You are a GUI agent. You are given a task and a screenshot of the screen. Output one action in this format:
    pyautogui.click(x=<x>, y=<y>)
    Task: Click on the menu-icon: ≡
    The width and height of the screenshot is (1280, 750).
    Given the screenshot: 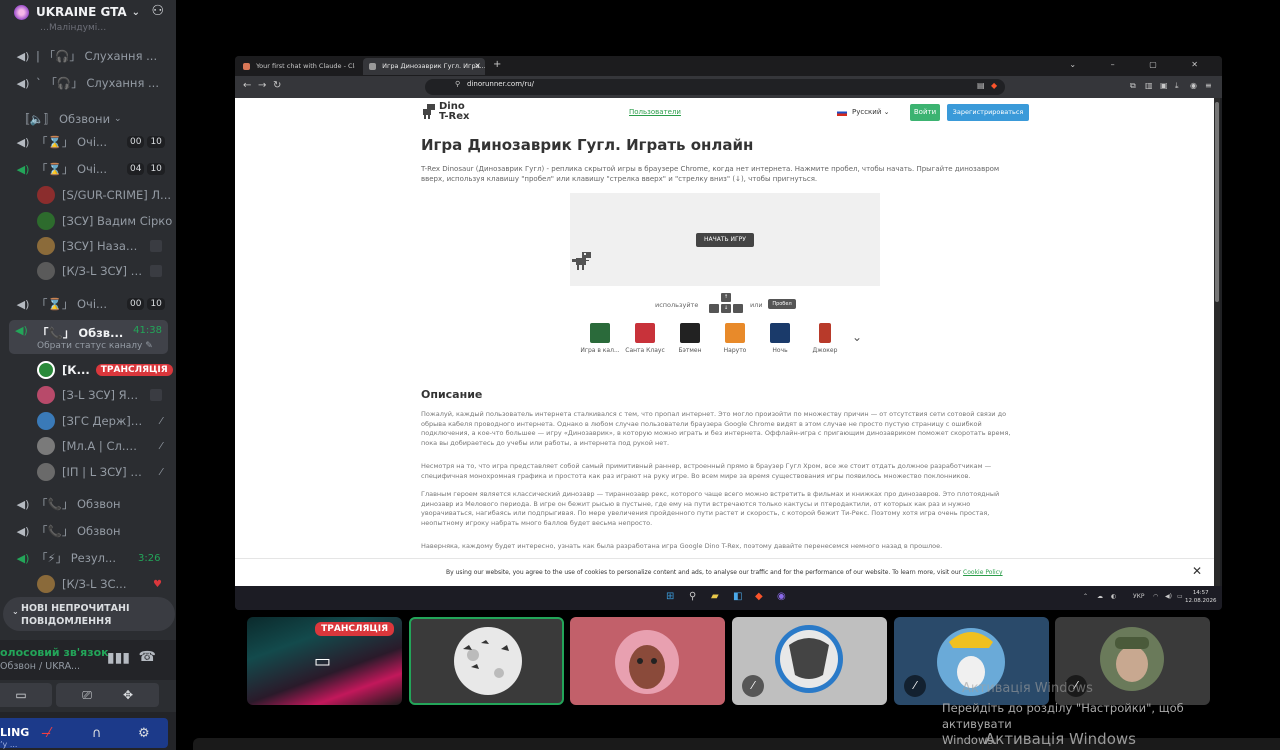 What is the action you would take?
    pyautogui.click(x=1208, y=85)
    